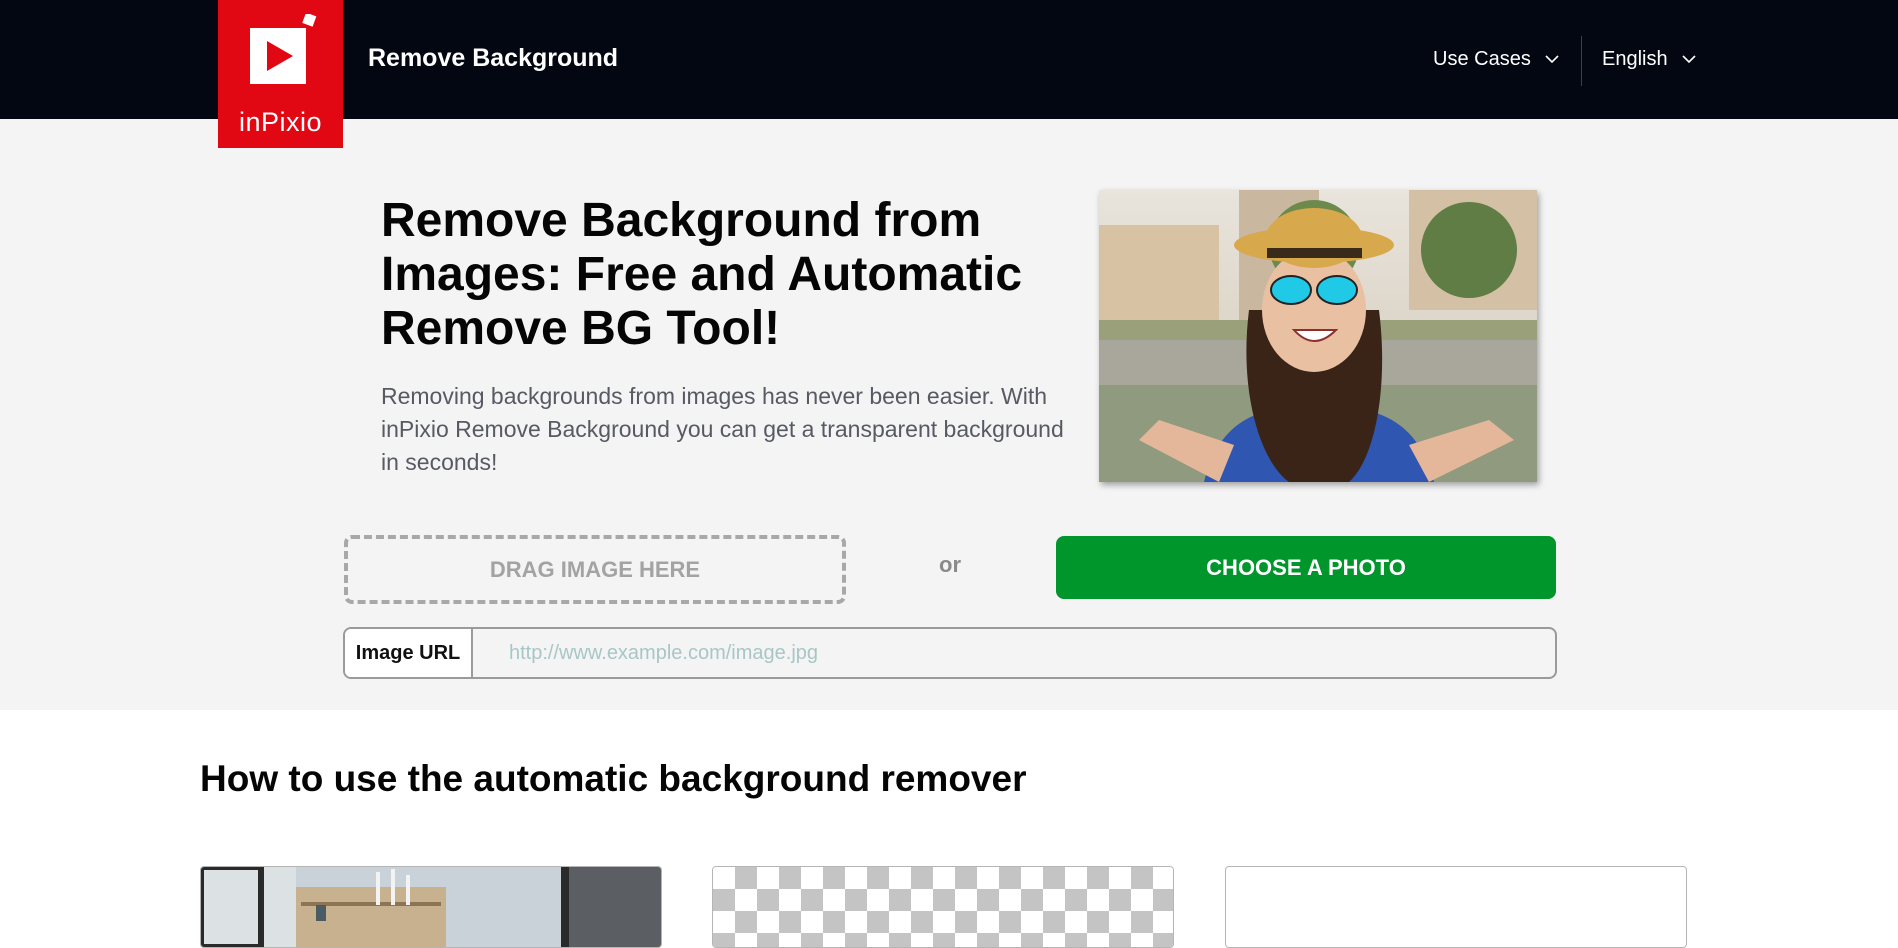 The width and height of the screenshot is (1898, 948). Describe the element at coordinates (1635, 59) in the screenshot. I see `nav-language-label: English` at that location.